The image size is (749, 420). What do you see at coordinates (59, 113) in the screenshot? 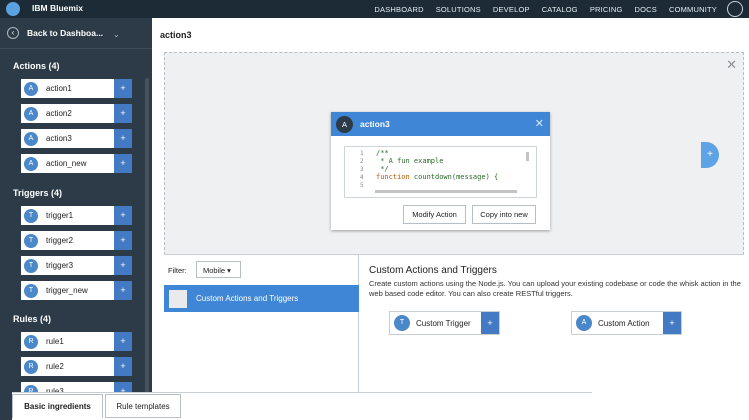
I see `sidebar-item-label: action2` at bounding box center [59, 113].